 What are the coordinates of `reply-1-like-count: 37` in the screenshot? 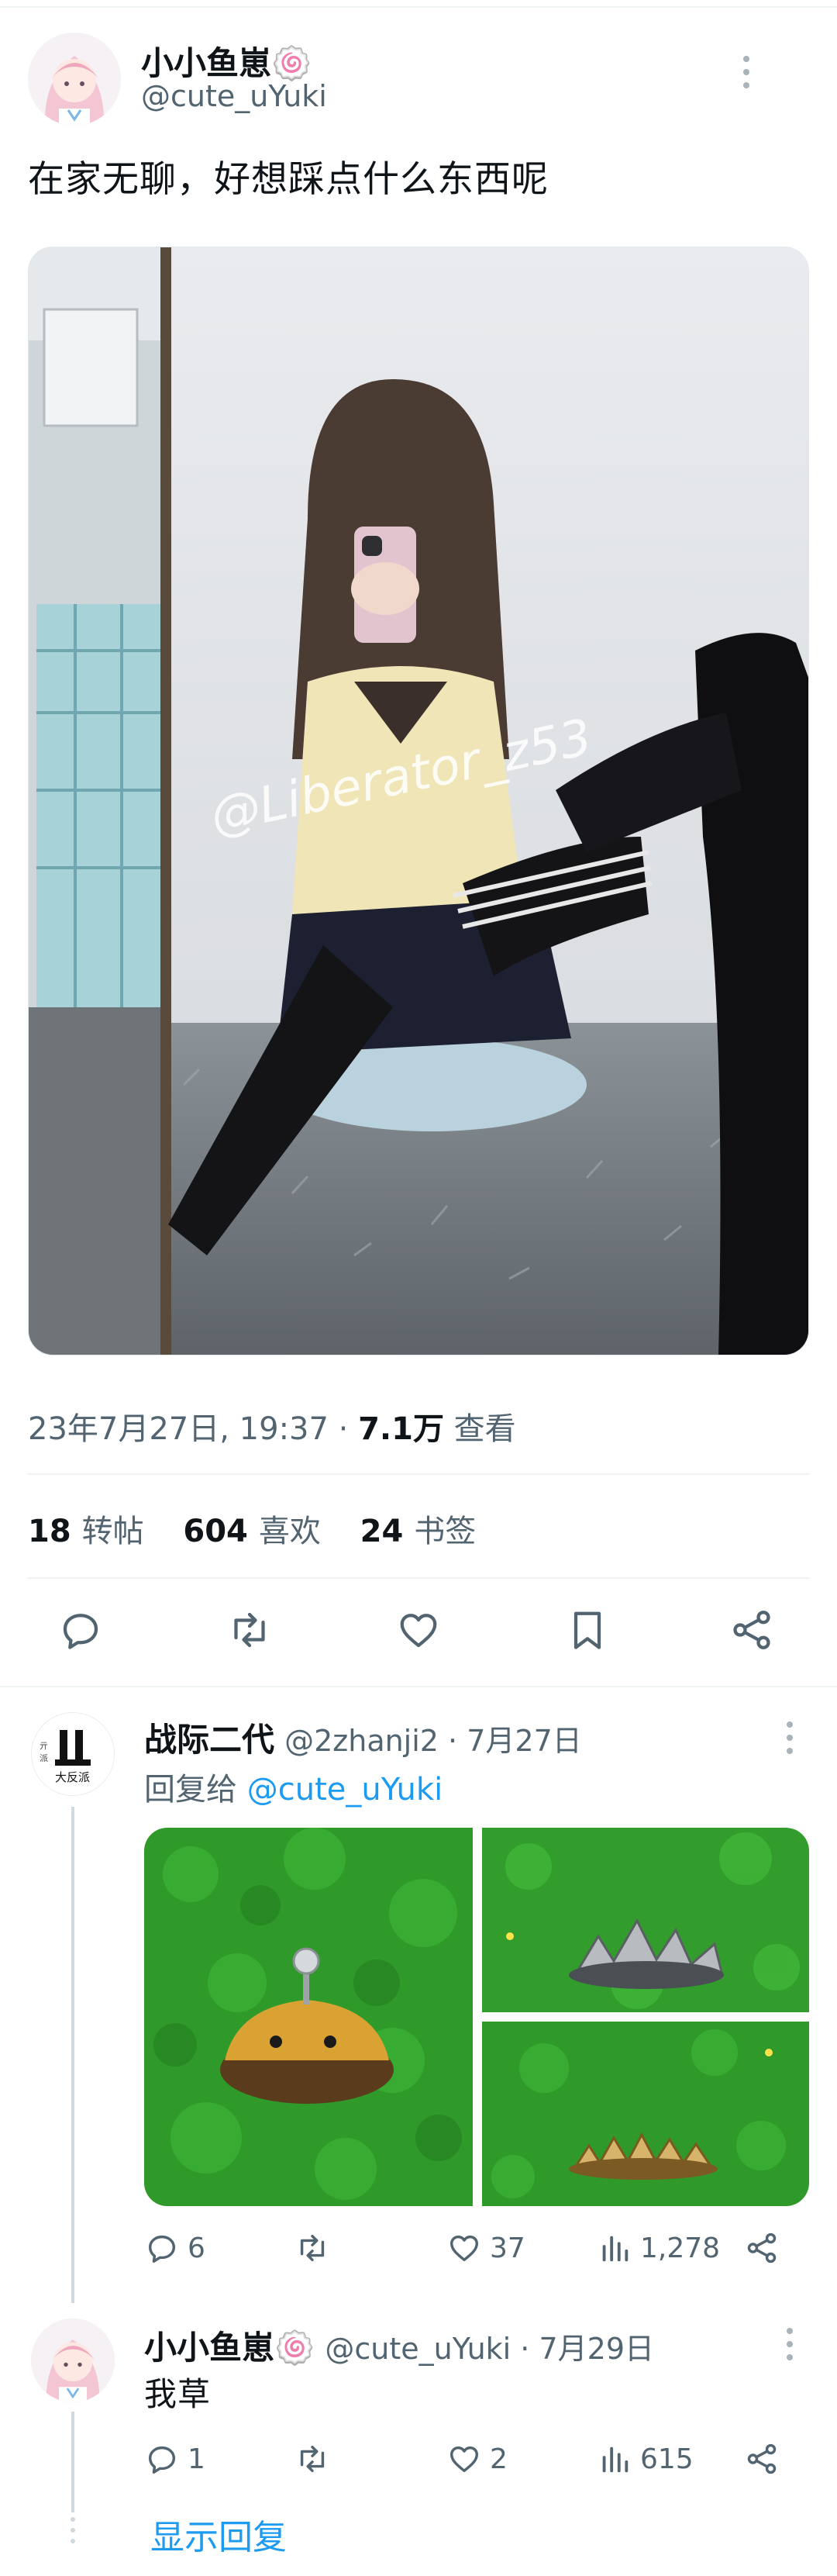 It's located at (508, 2248).